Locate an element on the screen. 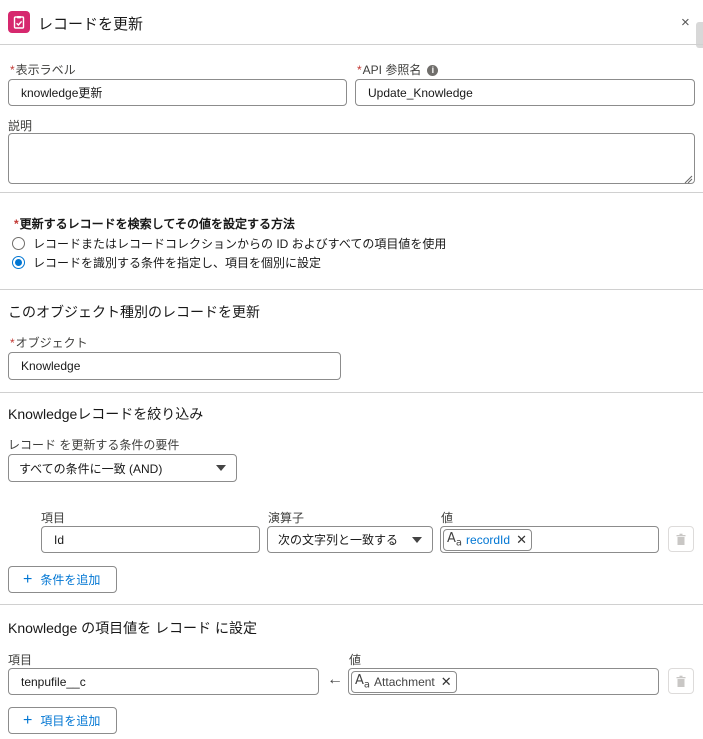 The width and height of the screenshot is (703, 739). radio-option-conditions: レコードを識別する条件を指定し、項目を個別に設定 is located at coordinates (166, 262).